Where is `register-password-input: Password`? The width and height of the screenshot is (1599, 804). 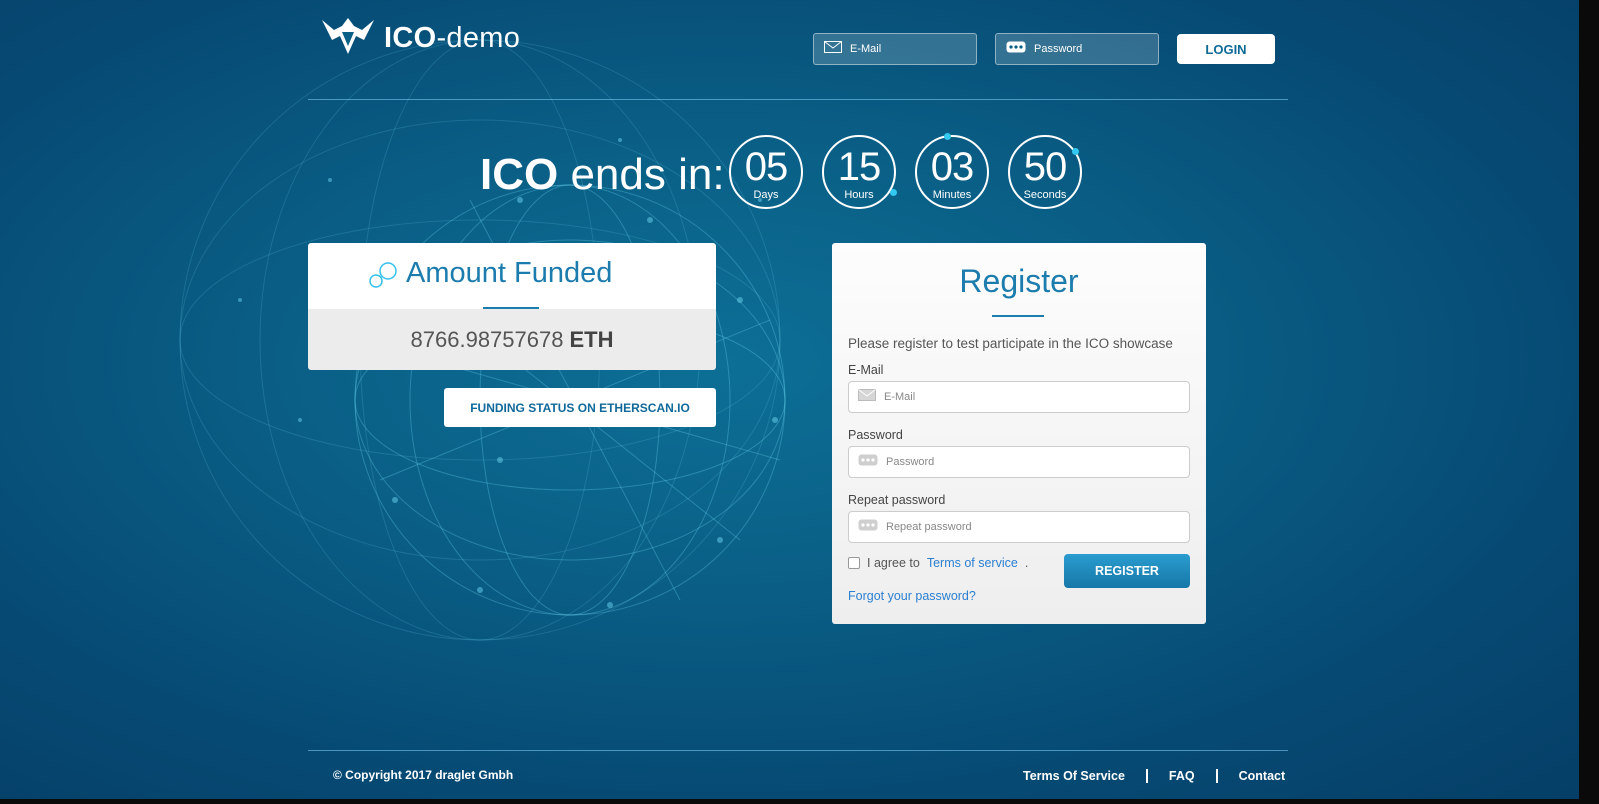 register-password-input: Password is located at coordinates (1019, 462).